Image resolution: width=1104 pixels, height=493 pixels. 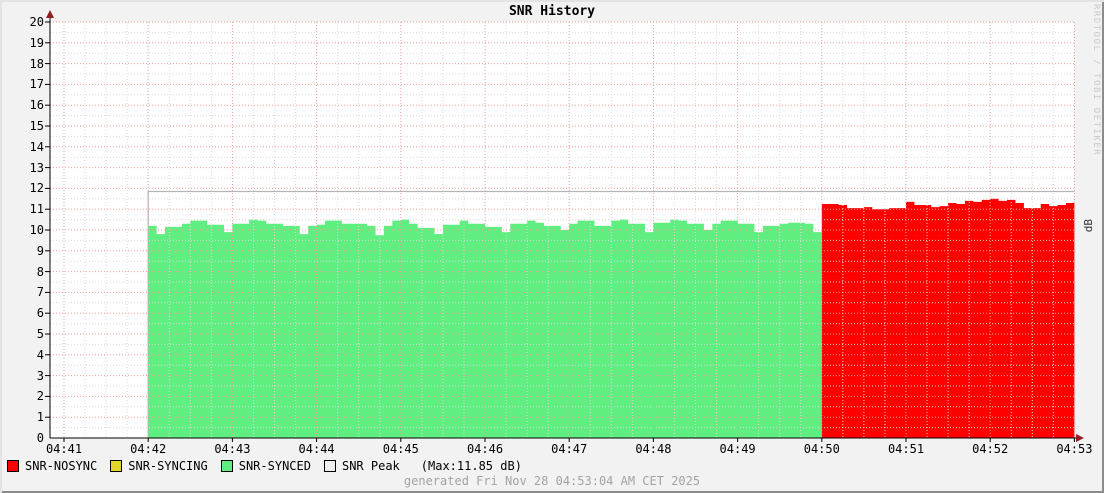 What do you see at coordinates (40, 375) in the screenshot?
I see `y-tick-label: 3` at bounding box center [40, 375].